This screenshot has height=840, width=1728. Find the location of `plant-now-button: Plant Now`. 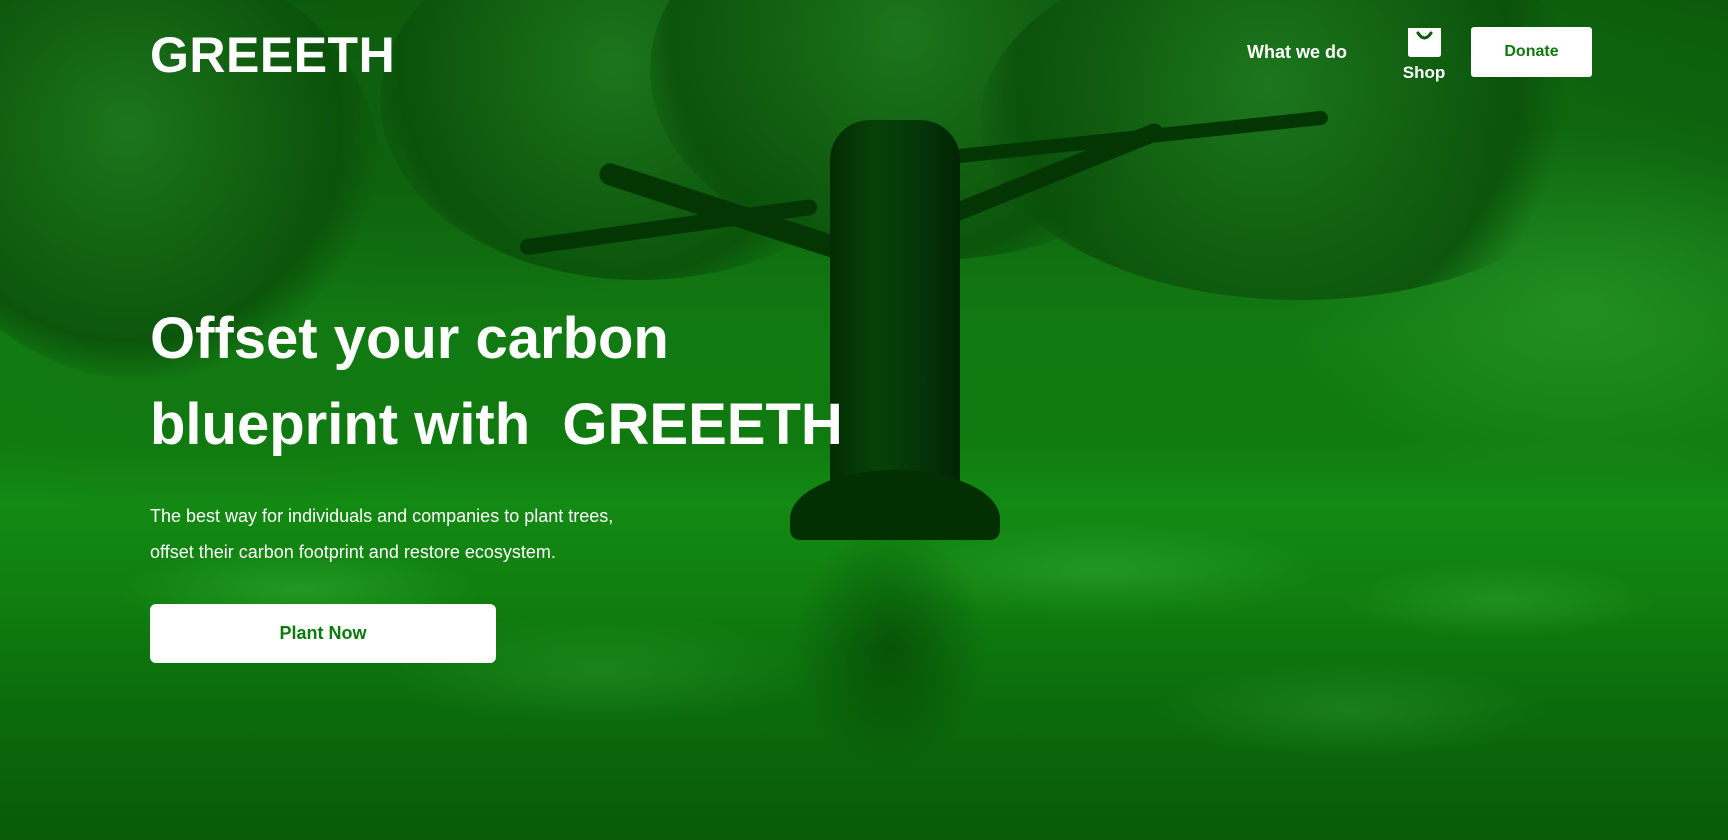

plant-now-button: Plant Now is located at coordinates (323, 633).